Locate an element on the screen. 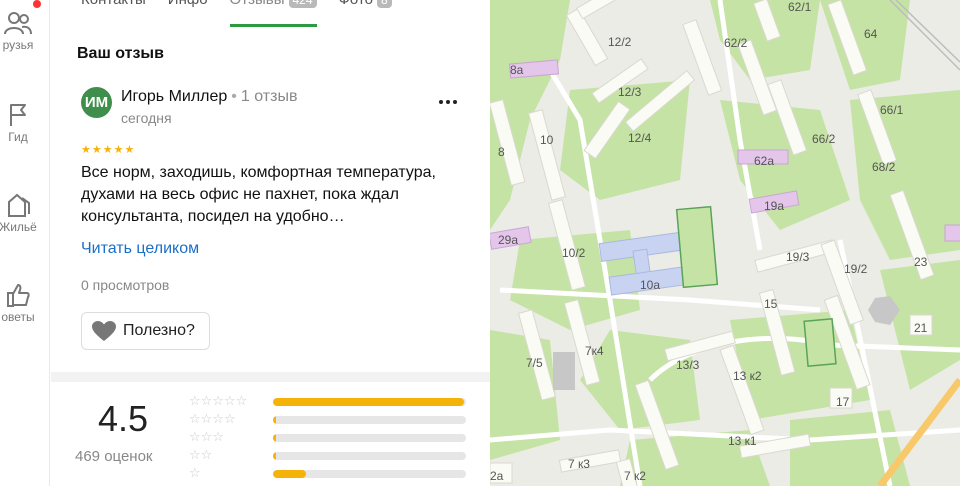 The image size is (960, 486). map-house-number: 62/1 is located at coordinates (800, 7).